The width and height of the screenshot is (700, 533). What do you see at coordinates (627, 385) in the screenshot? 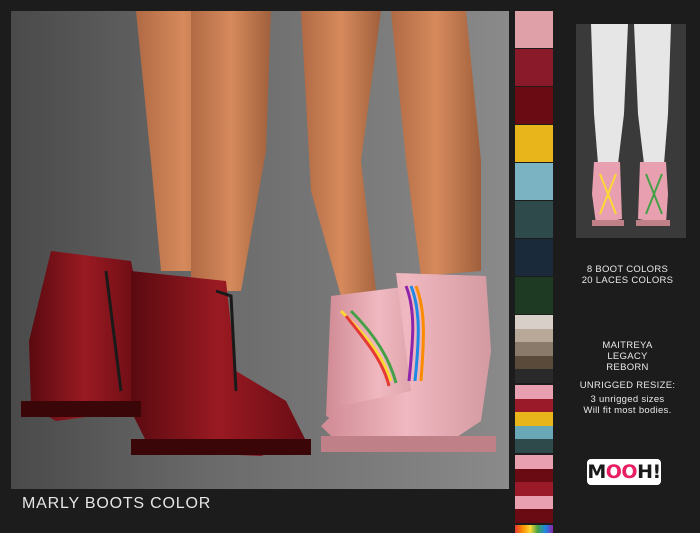
I see `unrigged-heading: UNRIGGED RESIZE:` at bounding box center [627, 385].